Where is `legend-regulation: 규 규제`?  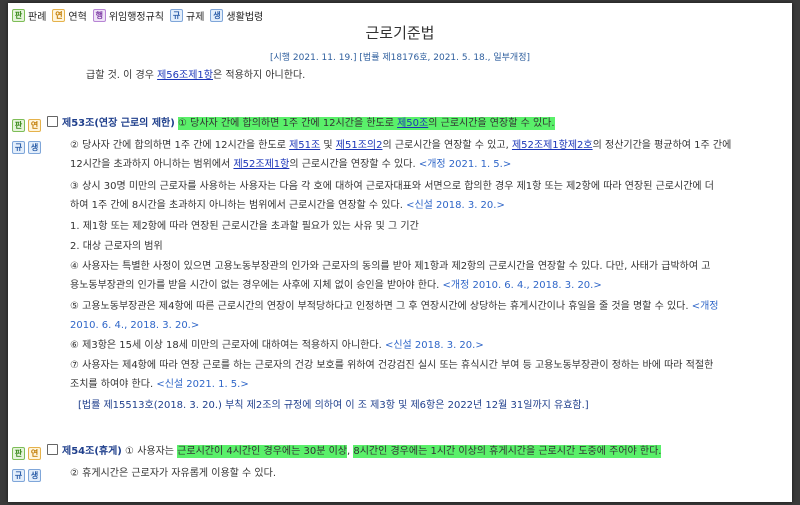
legend-regulation: 규 규제 is located at coordinates (187, 15).